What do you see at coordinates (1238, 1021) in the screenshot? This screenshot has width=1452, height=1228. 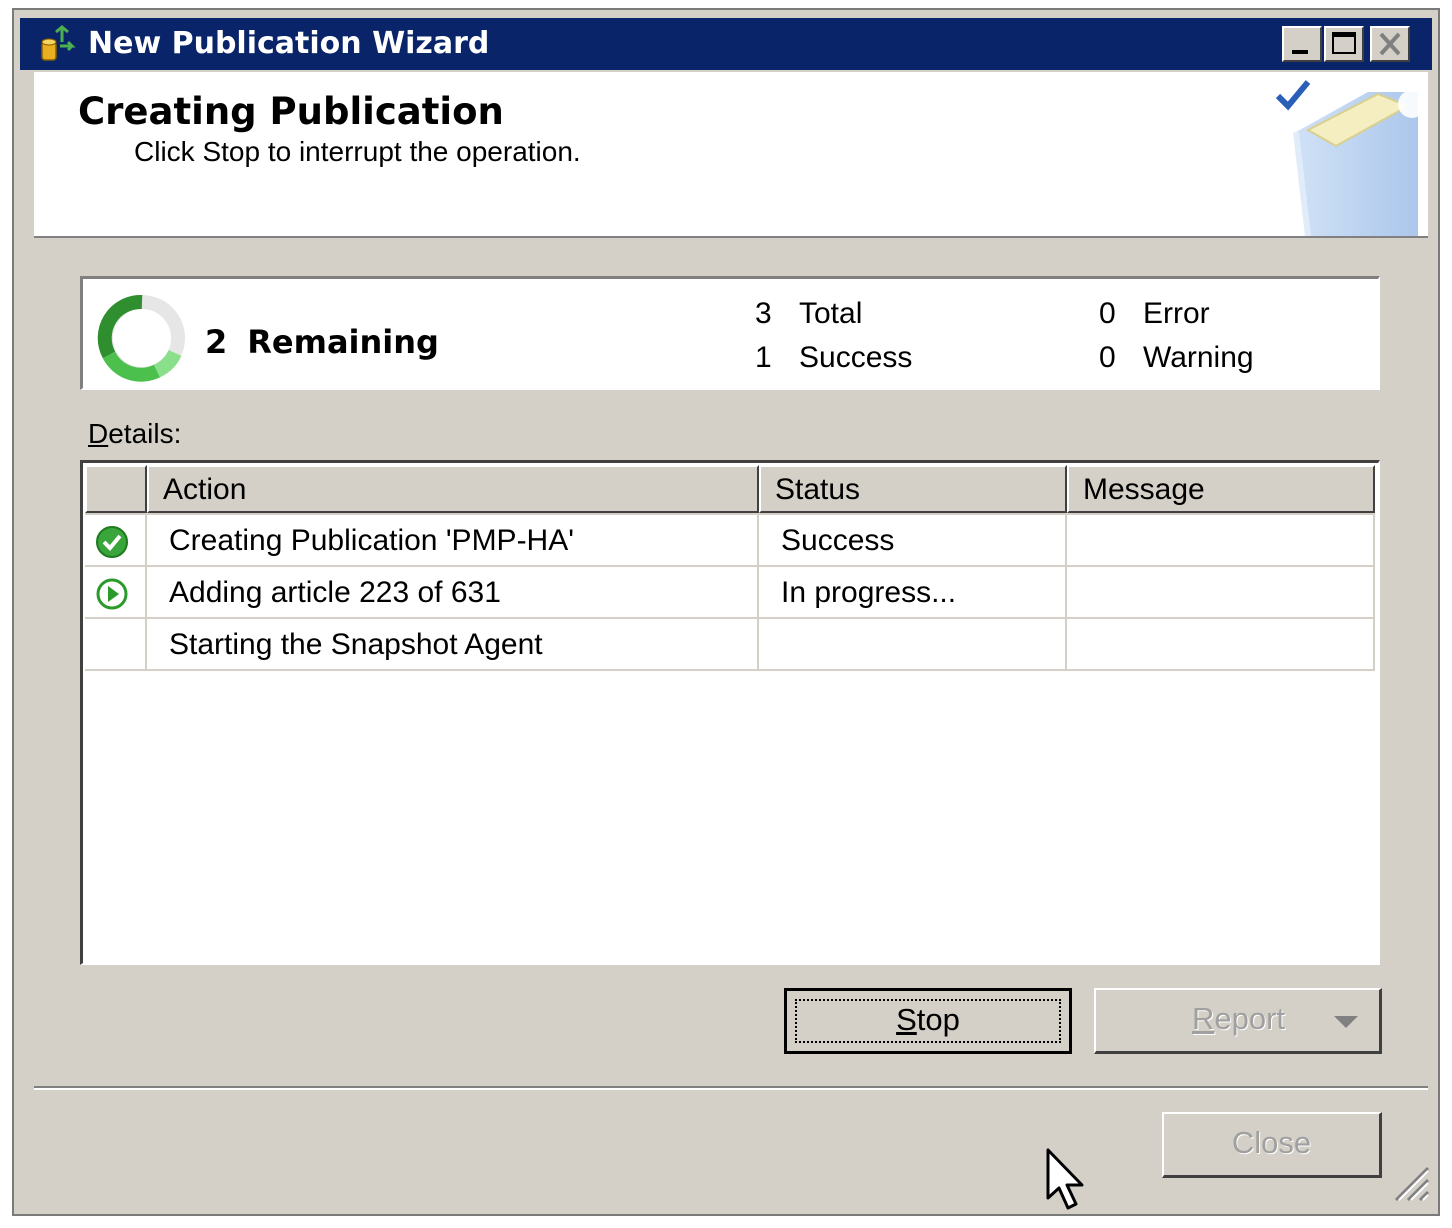 I see `report-button: Report` at bounding box center [1238, 1021].